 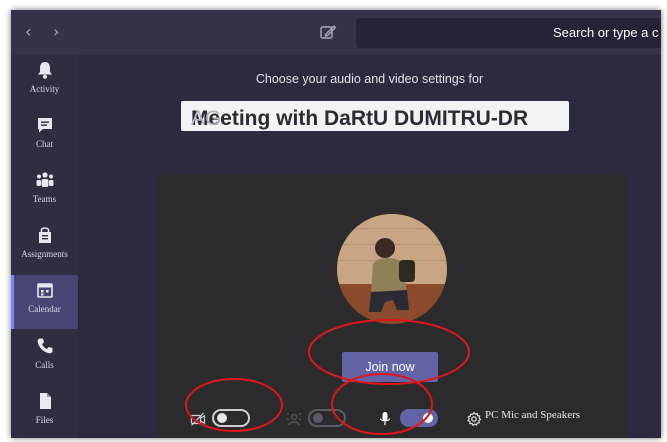 I want to click on sidebar-item-files: Files, so click(x=44, y=412).